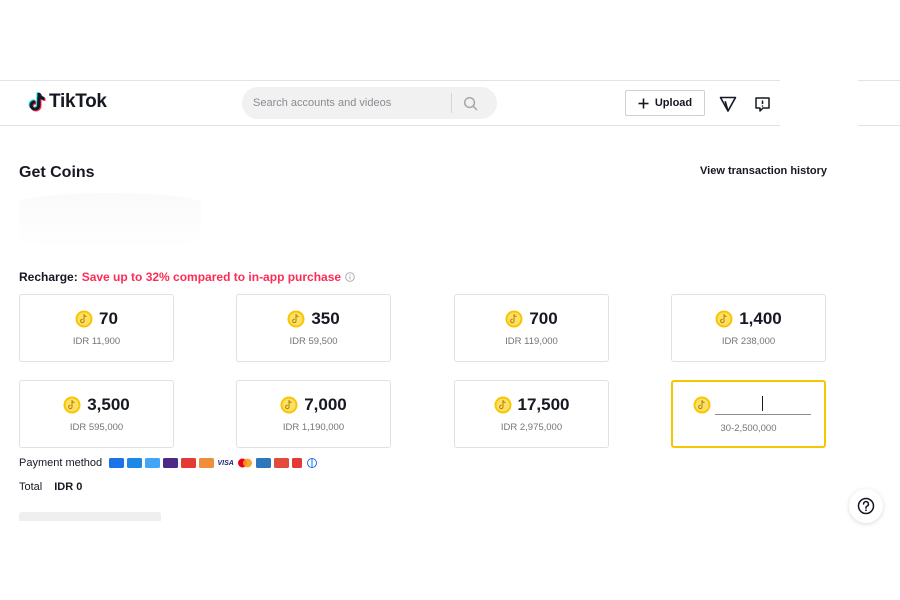 This screenshot has height=600, width=900. Describe the element at coordinates (346, 103) in the screenshot. I see `search-input` at that location.